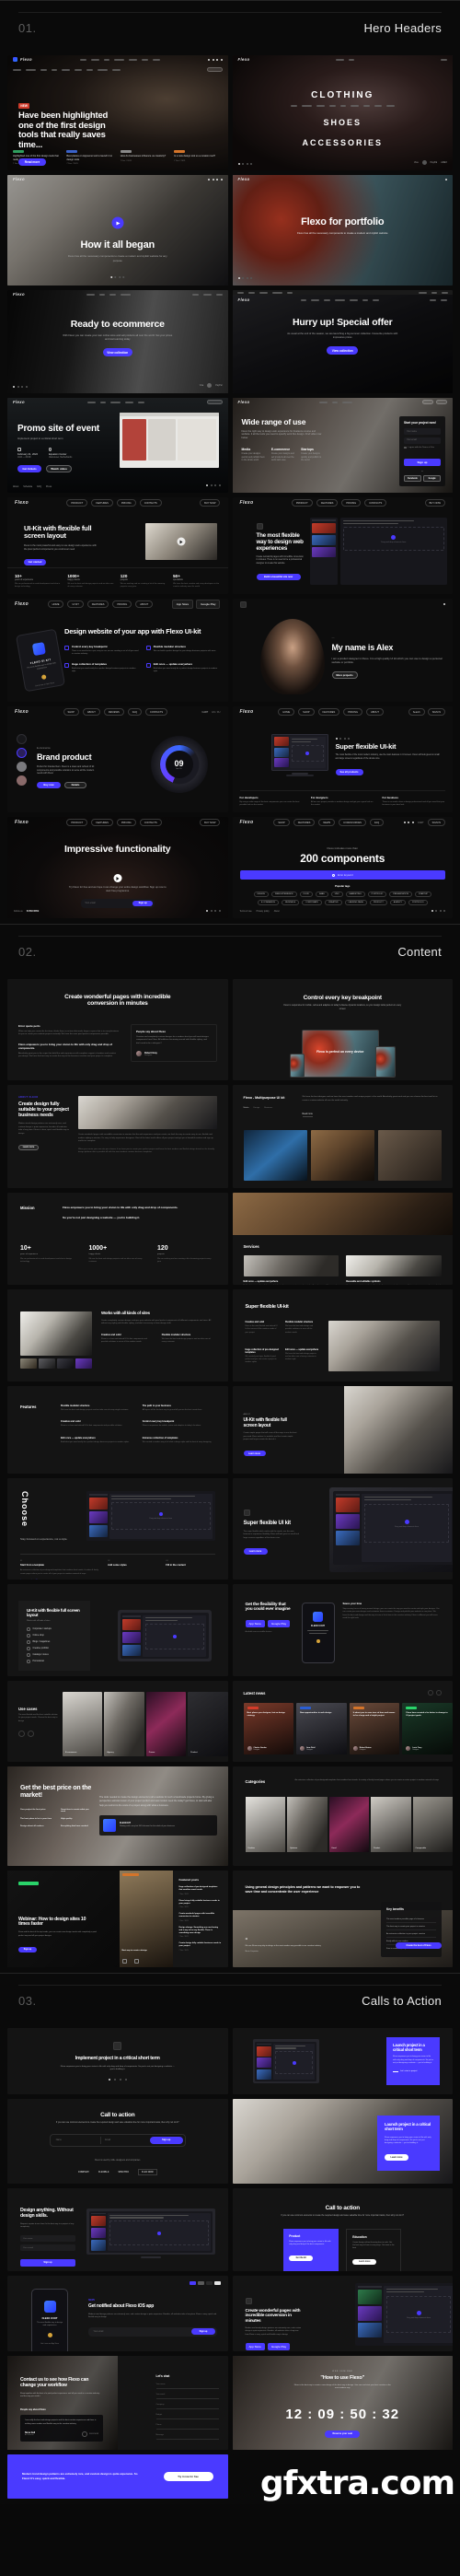 This screenshot has height=2576, width=460. Describe the element at coordinates (145, 1724) in the screenshot. I see `case-gallery: E-commerce Agency Promo Product` at that location.